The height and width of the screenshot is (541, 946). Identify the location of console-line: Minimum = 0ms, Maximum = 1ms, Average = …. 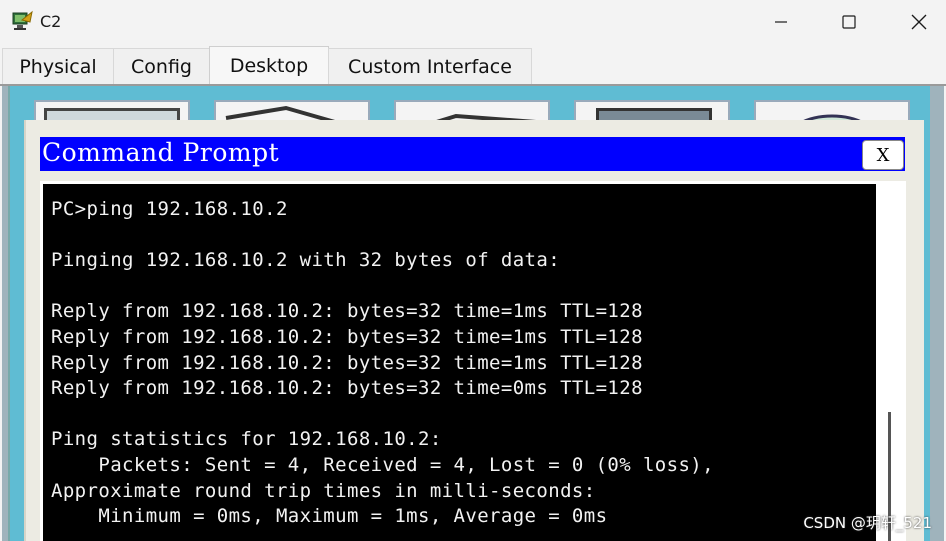
(329, 516).